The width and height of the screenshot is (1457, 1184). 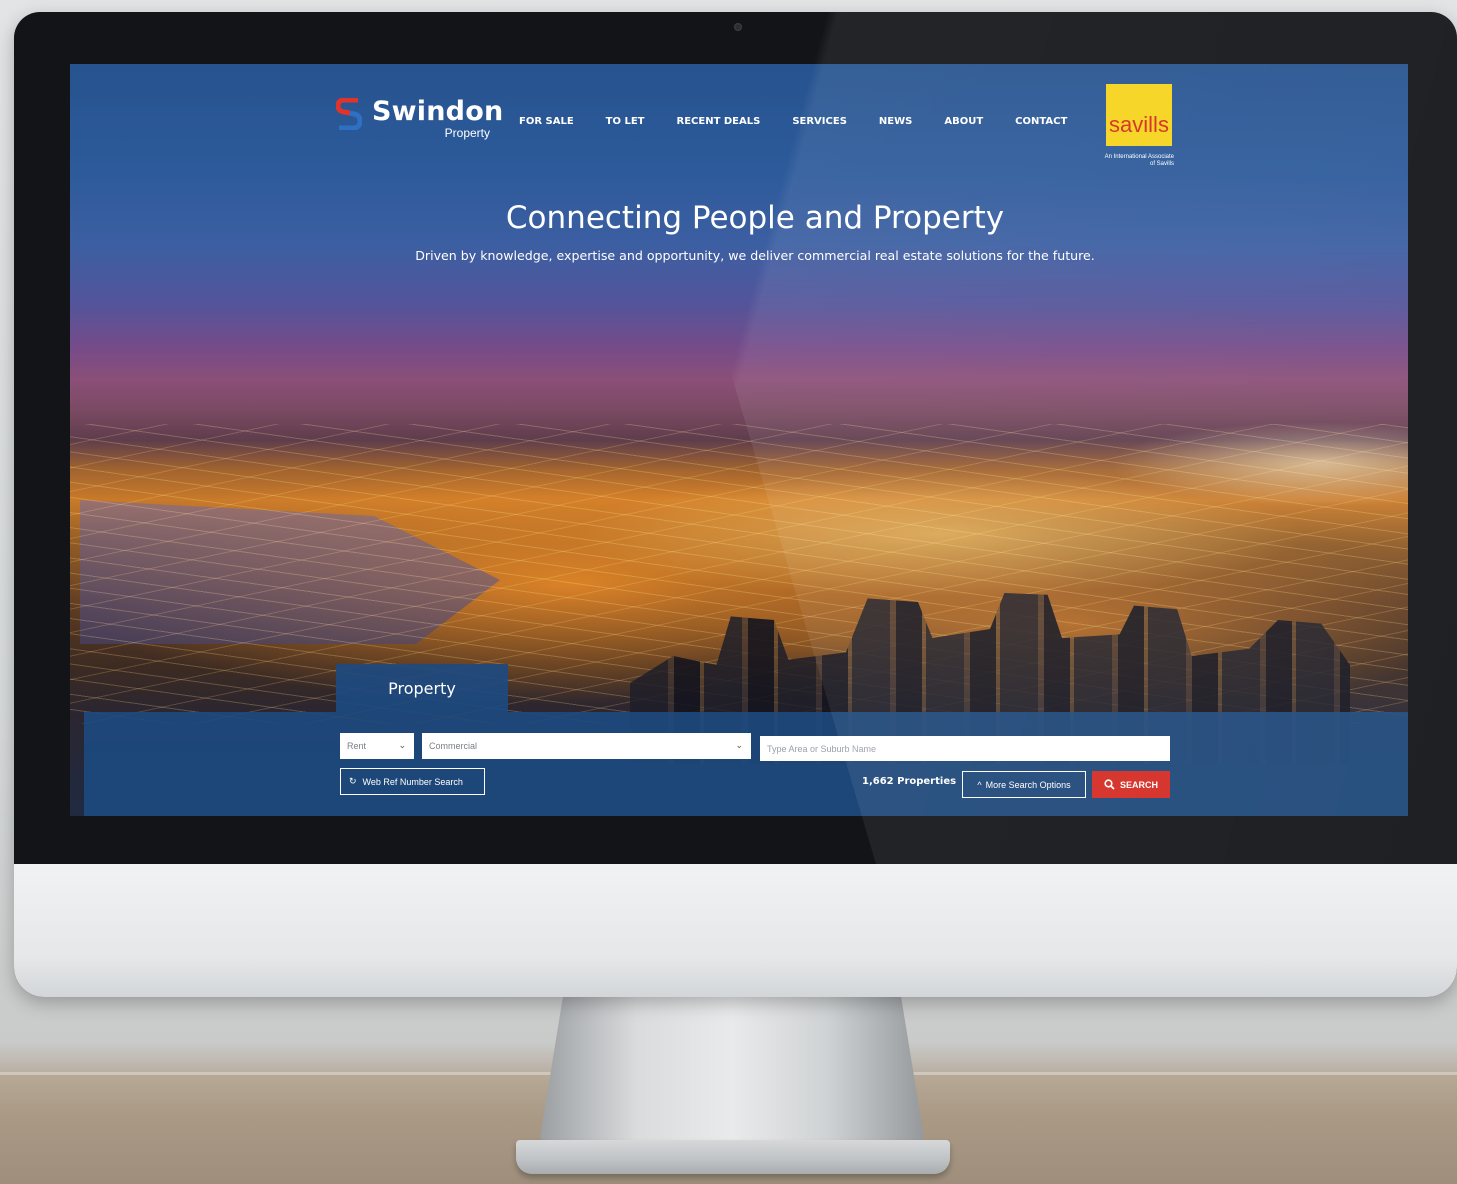 What do you see at coordinates (1139, 160) in the screenshot?
I see `savills-tagline: An International Associate of Savills` at bounding box center [1139, 160].